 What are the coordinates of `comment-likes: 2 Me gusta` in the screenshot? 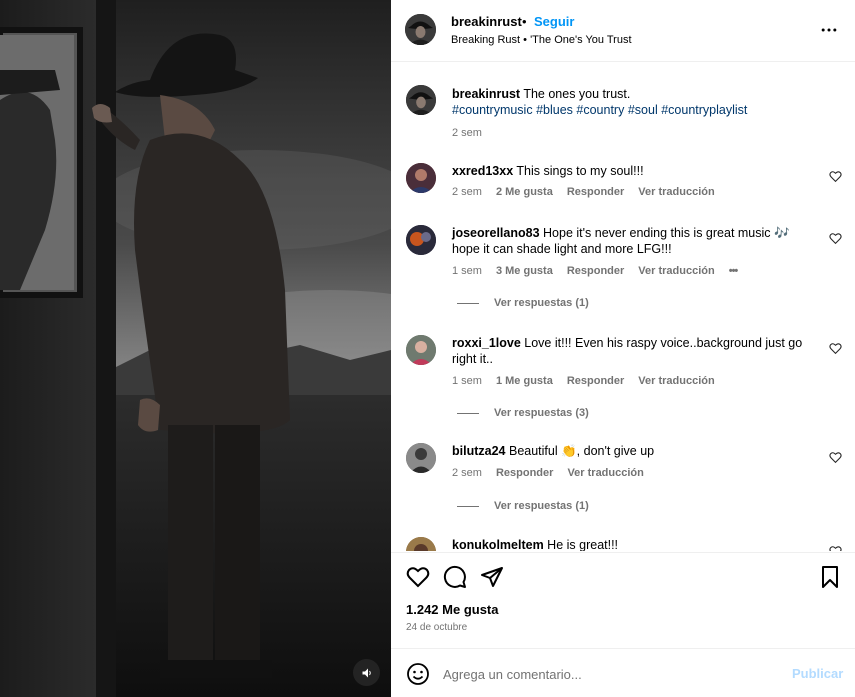 It's located at (524, 192).